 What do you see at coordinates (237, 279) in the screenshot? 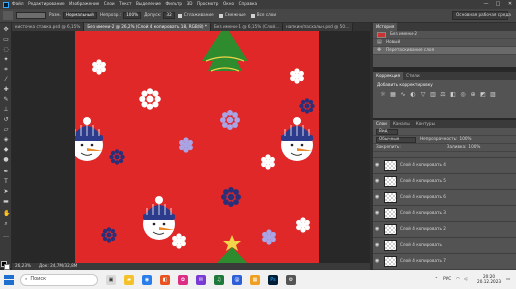
I see `mail-app-icon: @` at bounding box center [237, 279].